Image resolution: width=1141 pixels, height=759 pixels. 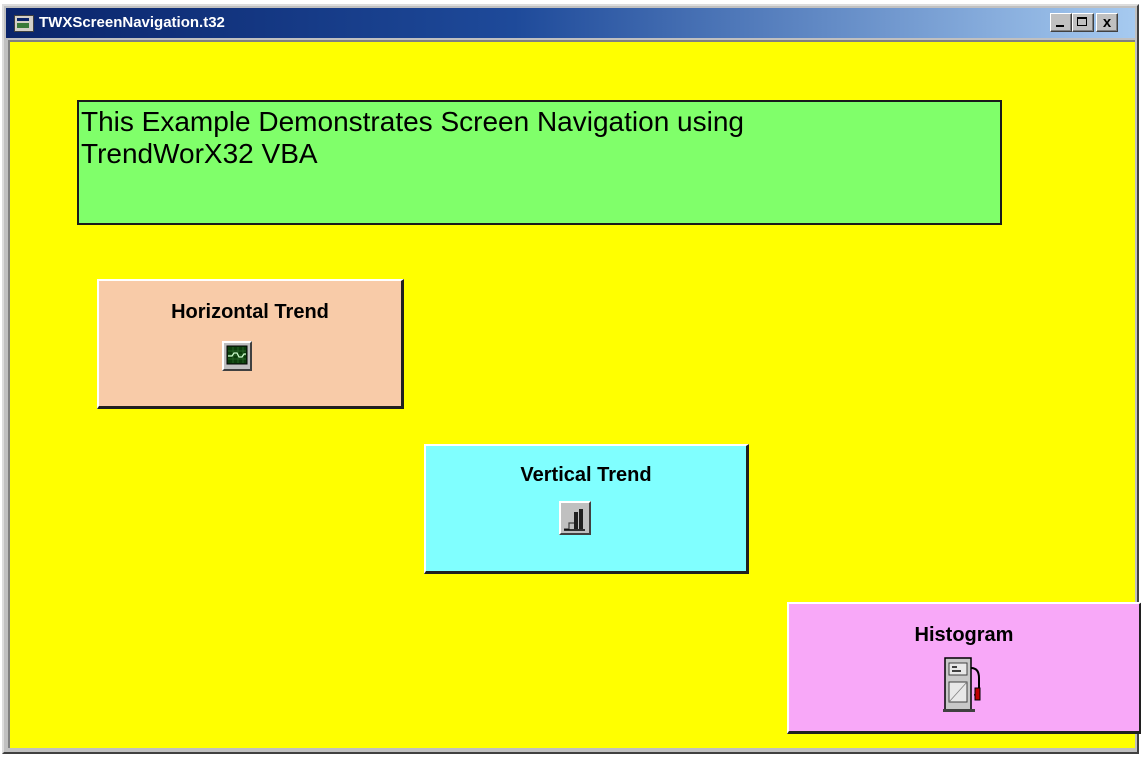 I want to click on trend-monitor-icon, so click(x=237, y=356).